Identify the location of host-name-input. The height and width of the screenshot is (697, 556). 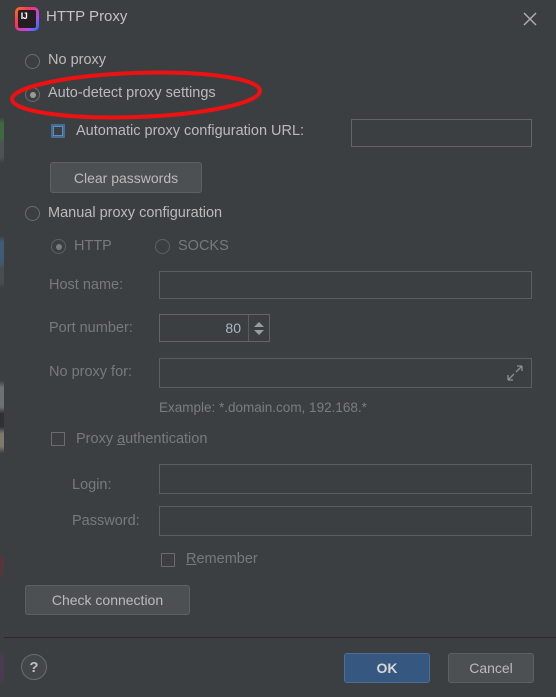
(345, 285).